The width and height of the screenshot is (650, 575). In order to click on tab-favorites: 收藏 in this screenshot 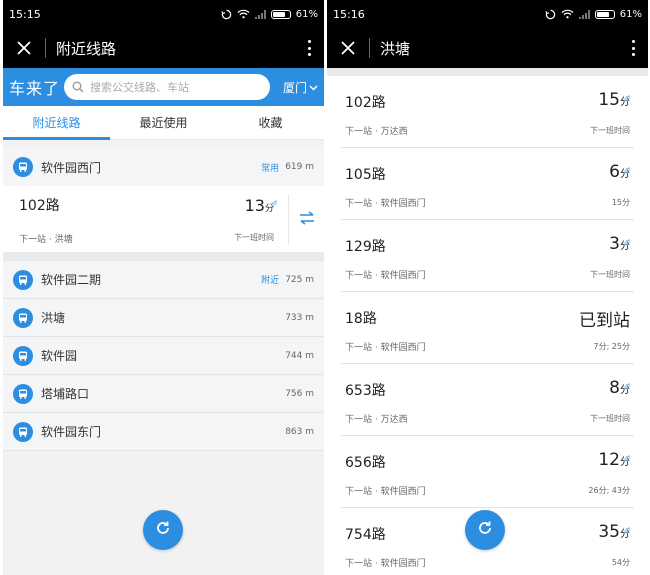, I will do `click(270, 122)`.